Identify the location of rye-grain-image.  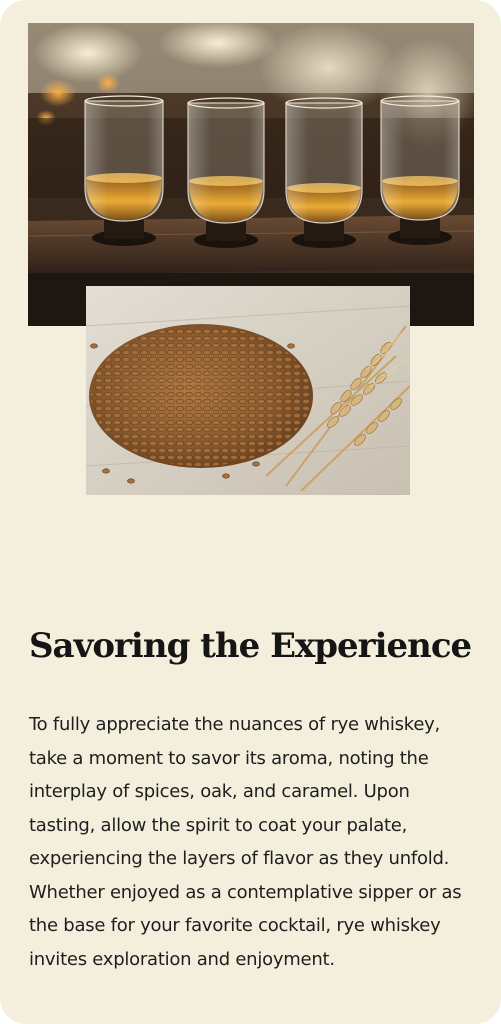
(248, 390).